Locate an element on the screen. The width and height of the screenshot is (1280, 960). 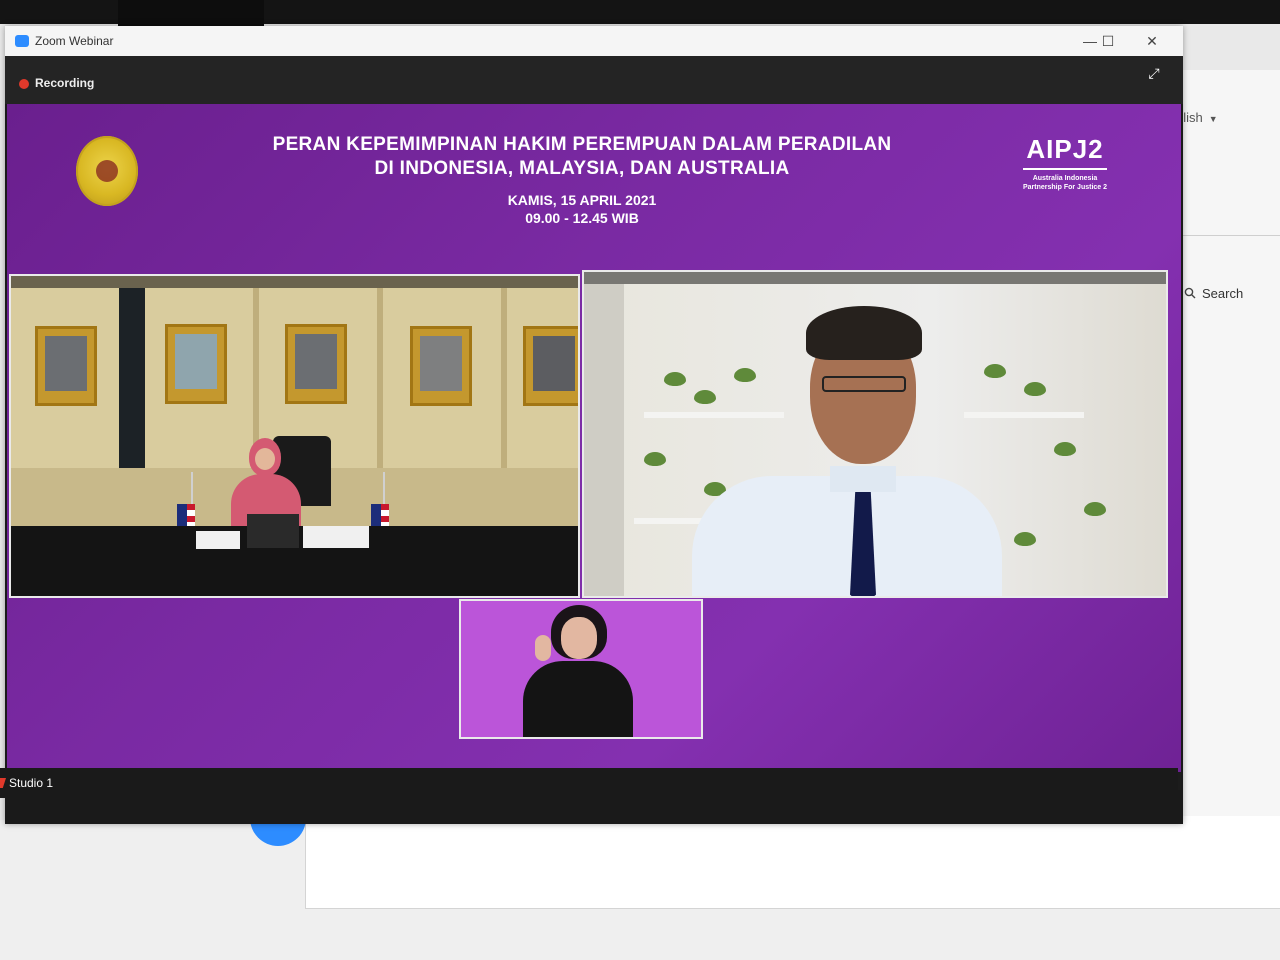
recording-label: Recording is located at coordinates (65, 83).